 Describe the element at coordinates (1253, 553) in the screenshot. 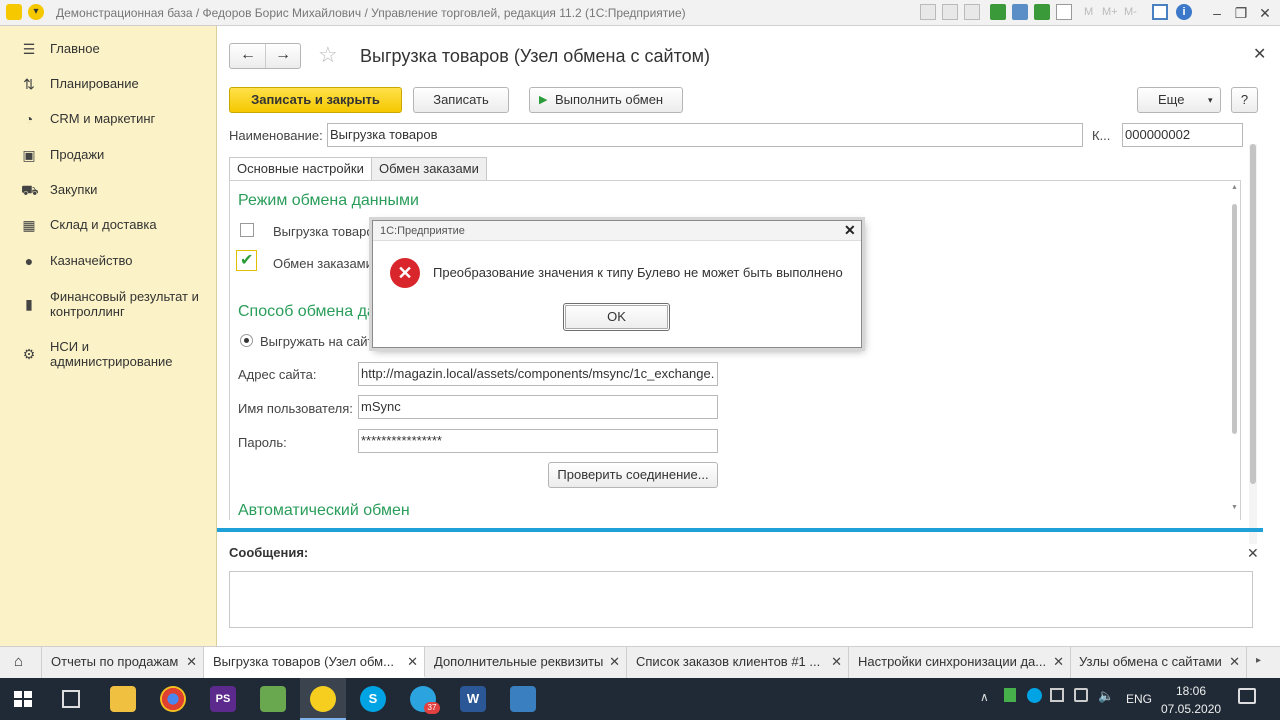

I see `close-messages-icon: ✕` at that location.